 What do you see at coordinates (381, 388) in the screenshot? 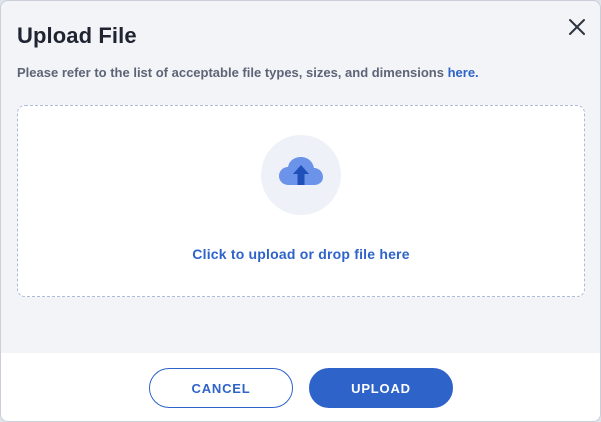
I see `upload-button: UPLOAD` at bounding box center [381, 388].